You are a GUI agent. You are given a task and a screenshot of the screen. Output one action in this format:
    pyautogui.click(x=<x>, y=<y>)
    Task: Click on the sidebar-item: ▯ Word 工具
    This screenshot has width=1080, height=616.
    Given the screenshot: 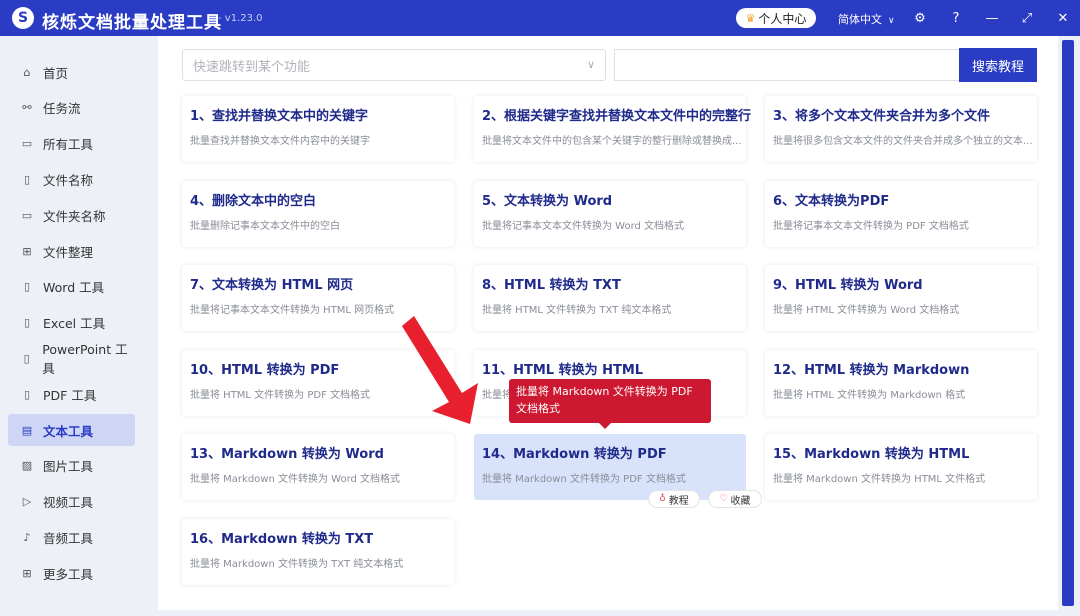 What is the action you would take?
    pyautogui.click(x=71, y=287)
    